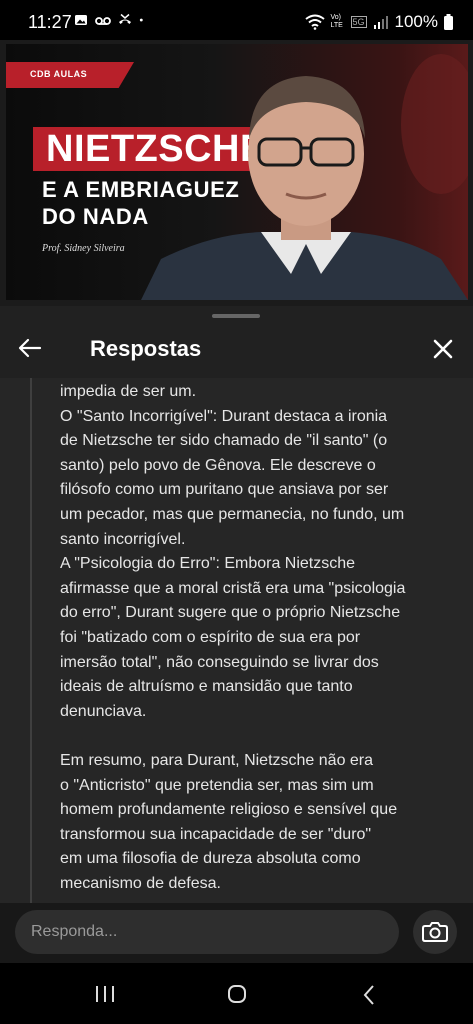 The image size is (473, 1024). I want to click on volte-label: Vo) LTE, so click(336, 21).